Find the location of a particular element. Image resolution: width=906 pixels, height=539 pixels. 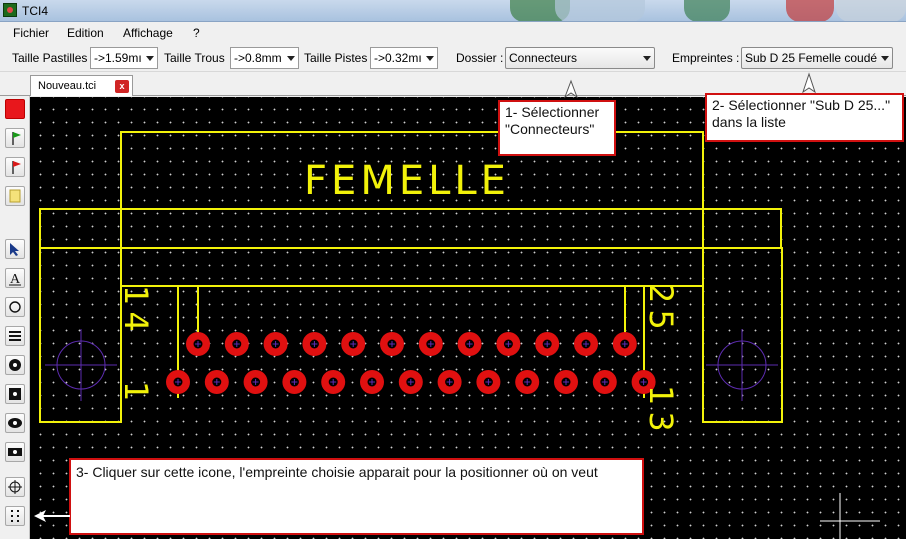

annotation-step1: 1- Sélectionner "Connecteurs" is located at coordinates (557, 128).